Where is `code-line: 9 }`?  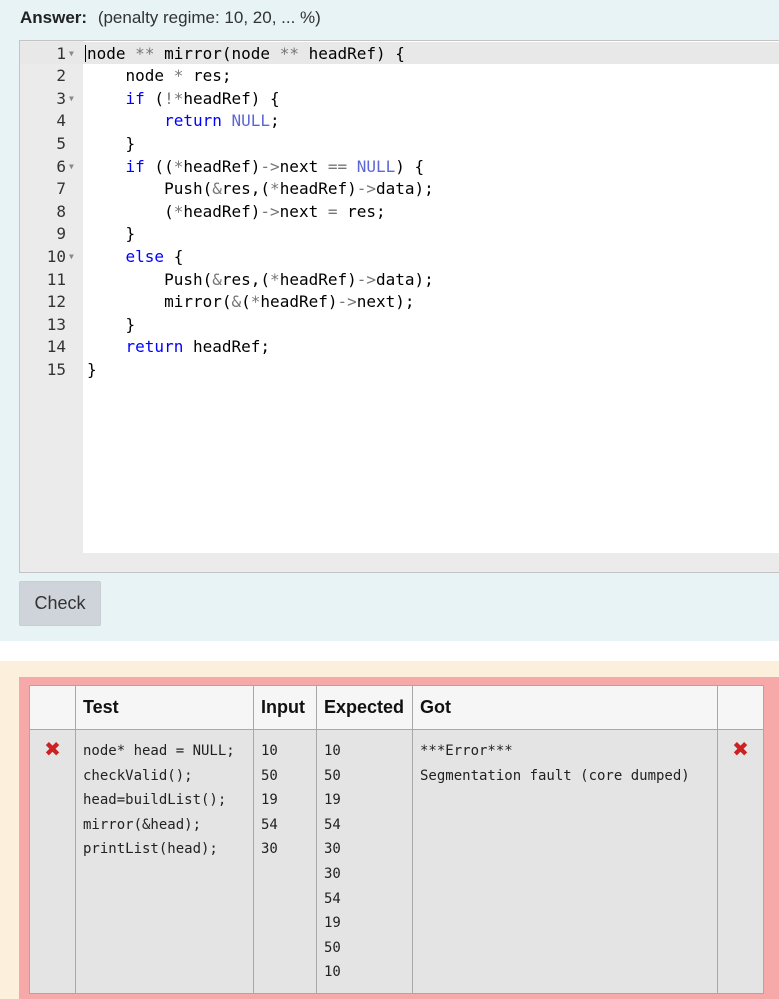
code-line: 9 } is located at coordinates (399, 234).